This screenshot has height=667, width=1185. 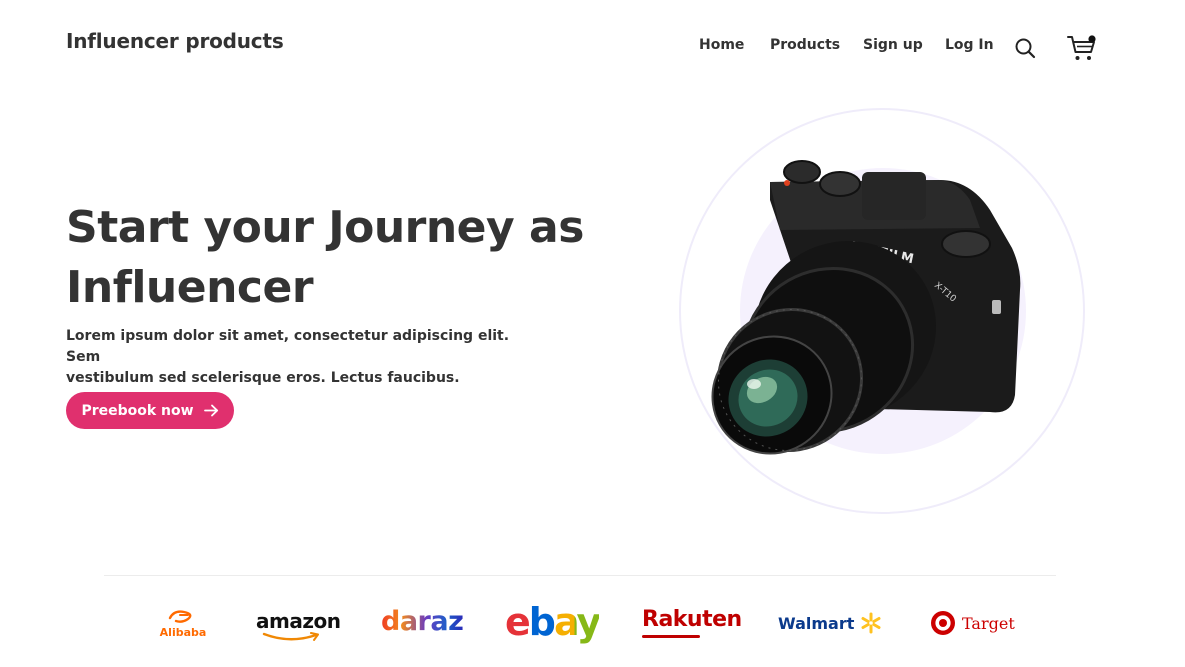 I want to click on brand-logo: Influencer products, so click(x=175, y=41).